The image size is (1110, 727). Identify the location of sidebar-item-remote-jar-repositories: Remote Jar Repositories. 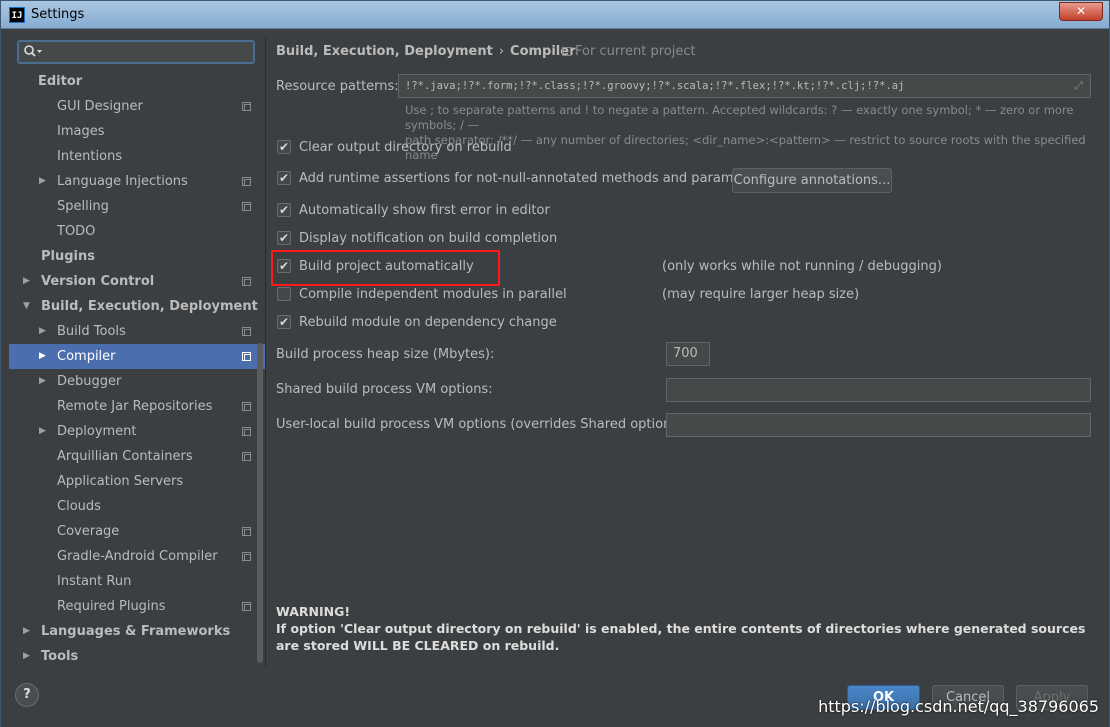
(137, 406).